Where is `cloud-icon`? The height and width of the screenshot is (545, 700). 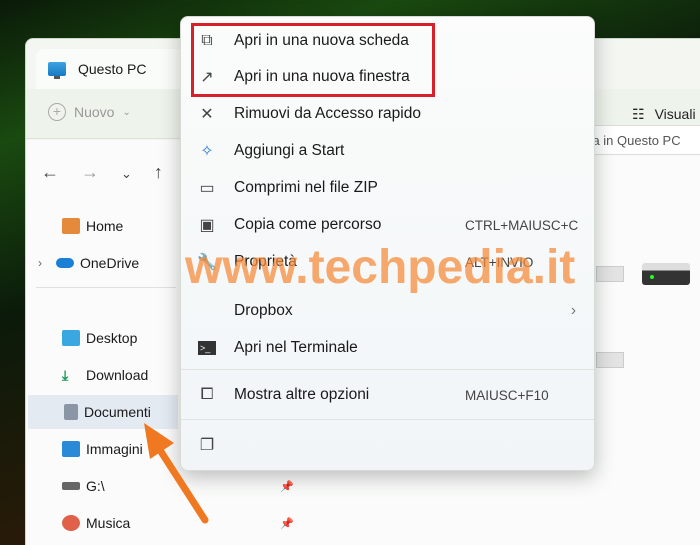 cloud-icon is located at coordinates (65, 263).